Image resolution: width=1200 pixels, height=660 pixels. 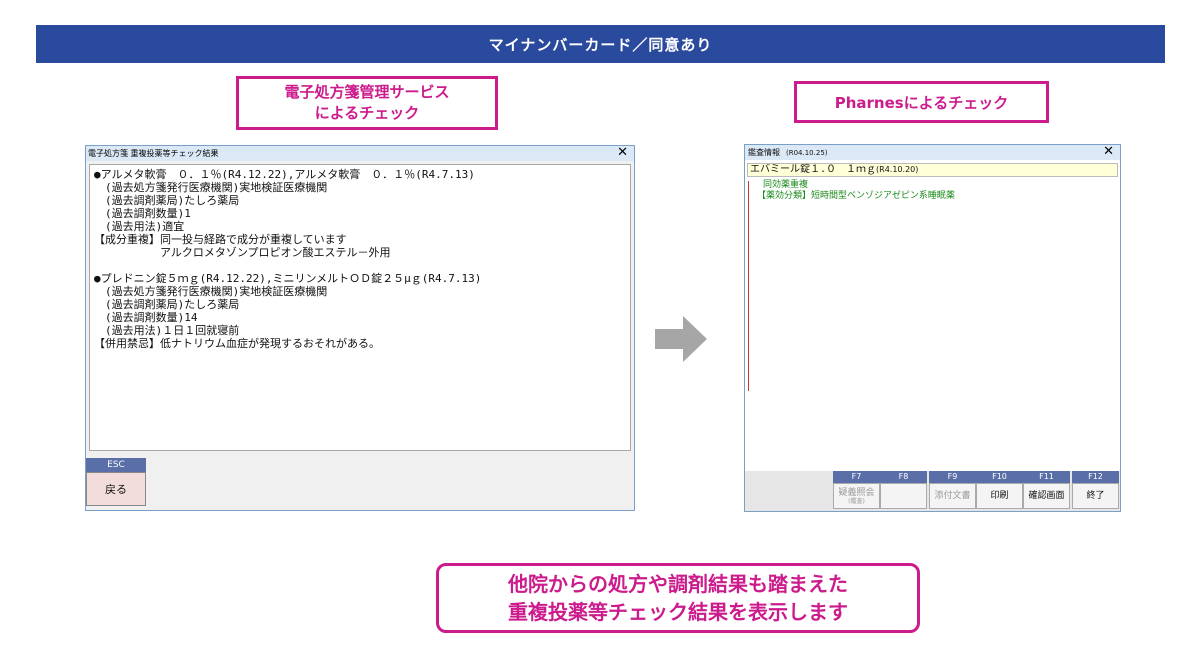 I want to click on print-button-label: 印刷, so click(x=999, y=496).